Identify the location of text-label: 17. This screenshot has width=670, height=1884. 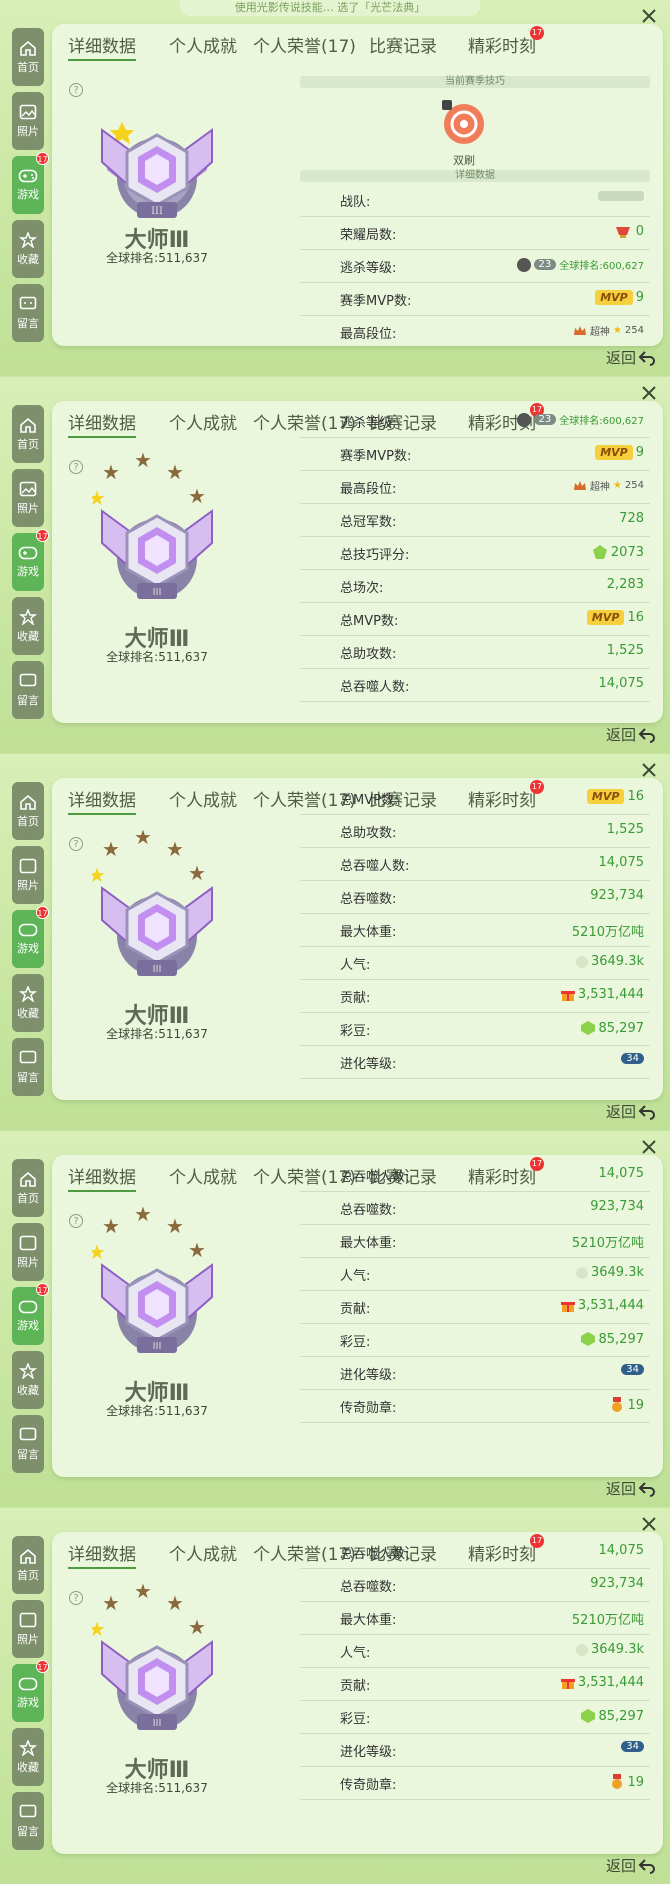
(42, 1666).